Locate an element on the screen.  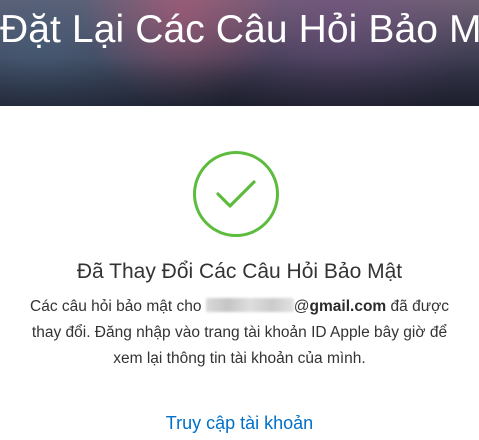
success-headline: Đã Thay Đổi Các Câu Hỏi Bảo Mật is located at coordinates (239, 271).